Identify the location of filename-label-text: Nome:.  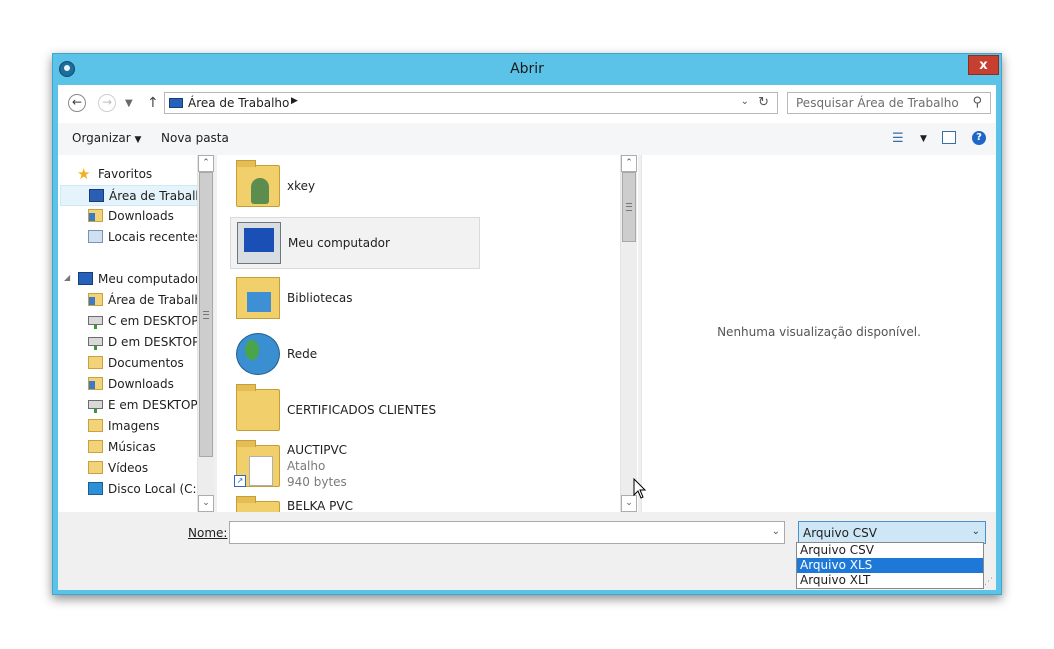
(208, 533).